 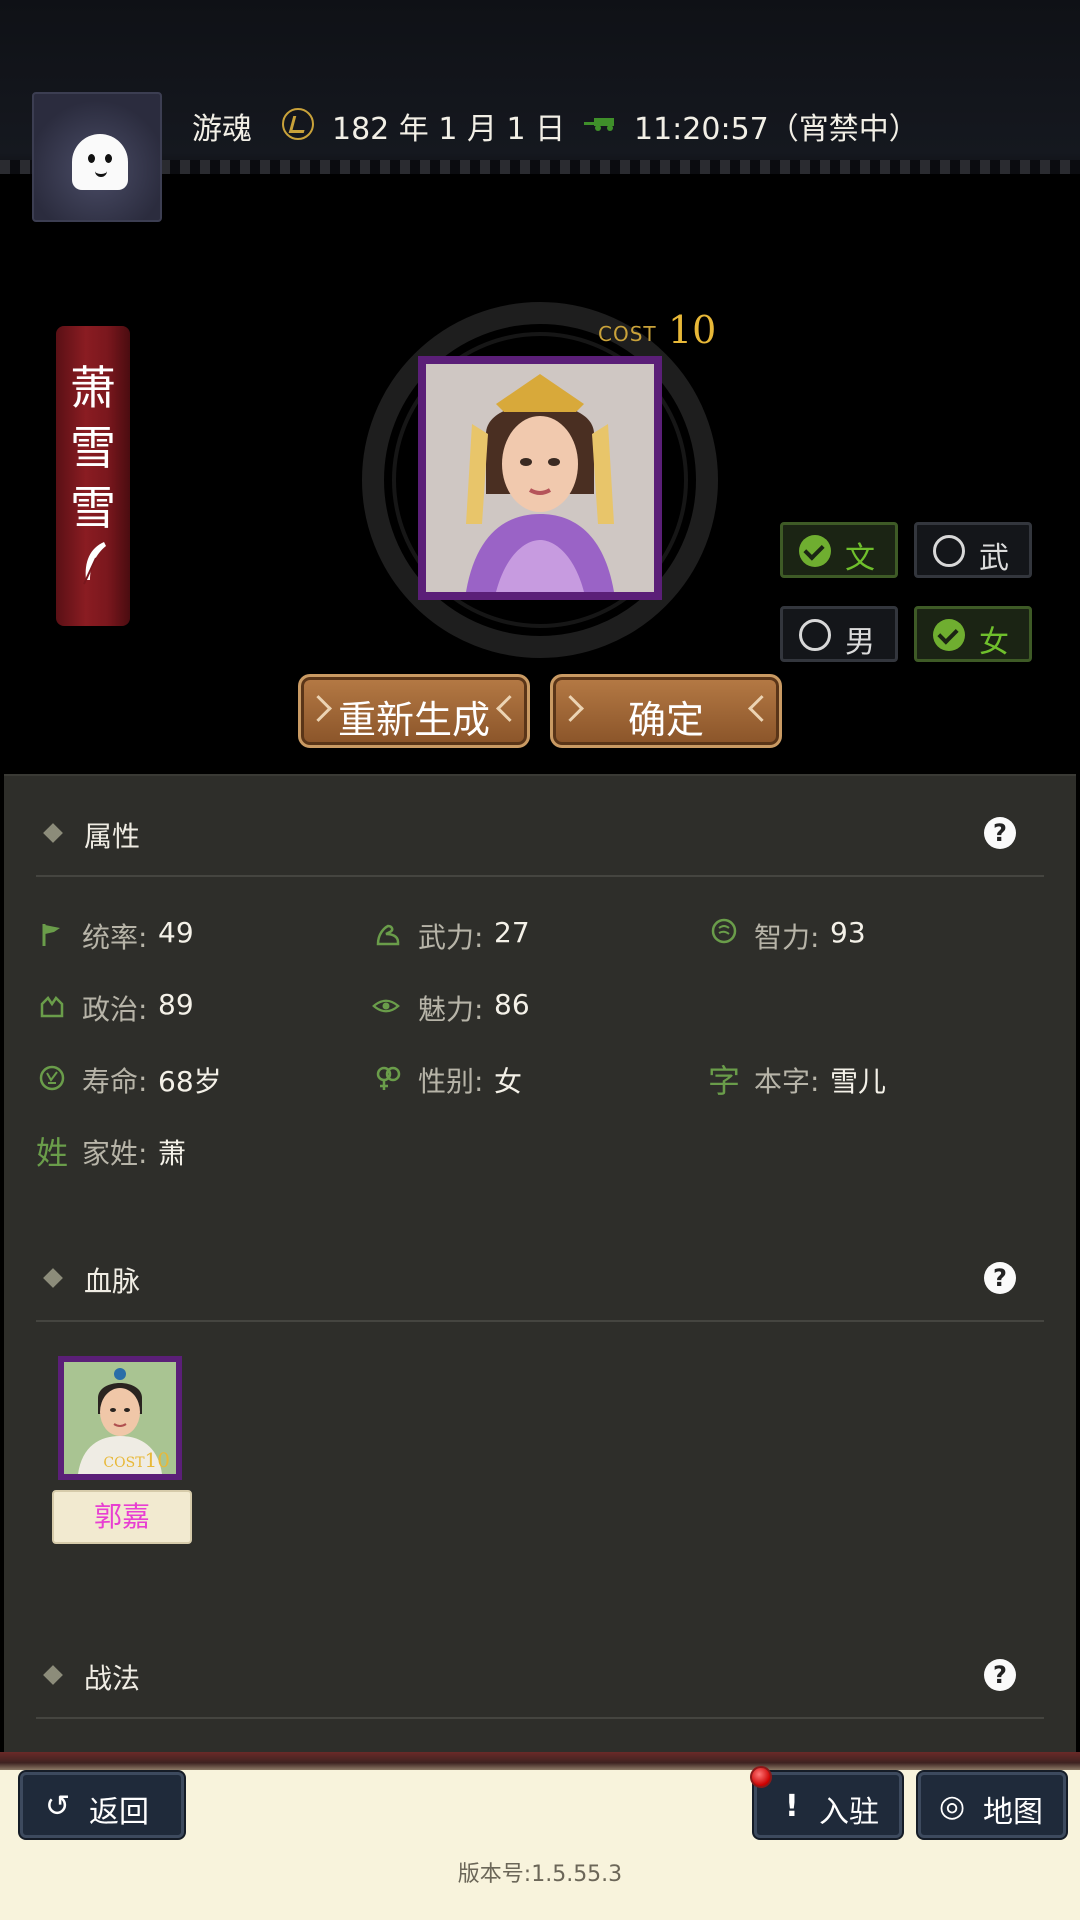 What do you see at coordinates (115, 1153) in the screenshot?
I see `attr-label-surname: 家姓:` at bounding box center [115, 1153].